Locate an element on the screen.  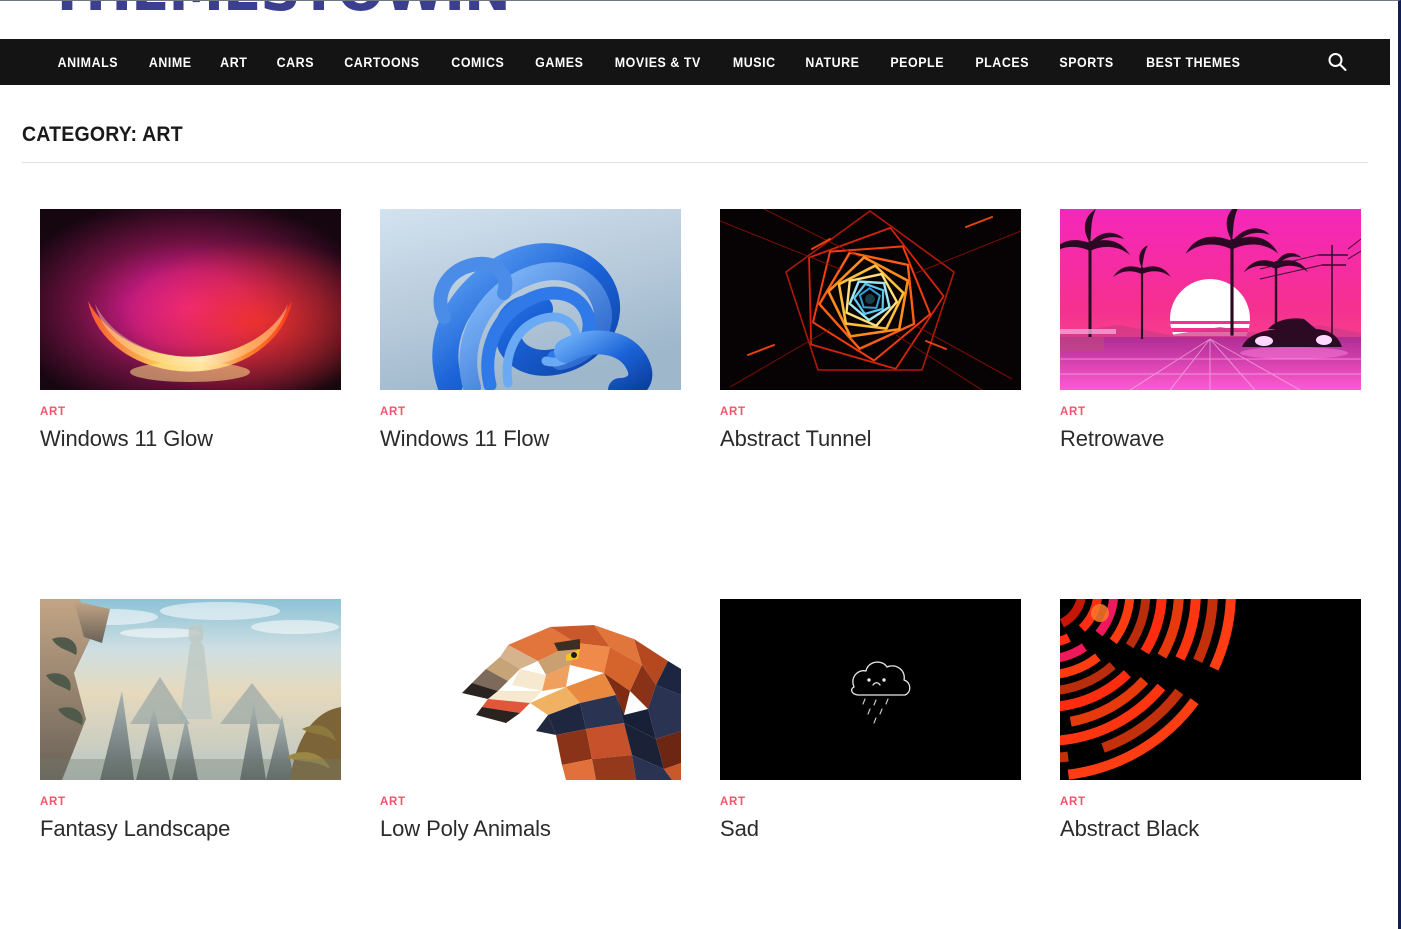
page-title: CATEGORY: ART is located at coordinates (102, 134).